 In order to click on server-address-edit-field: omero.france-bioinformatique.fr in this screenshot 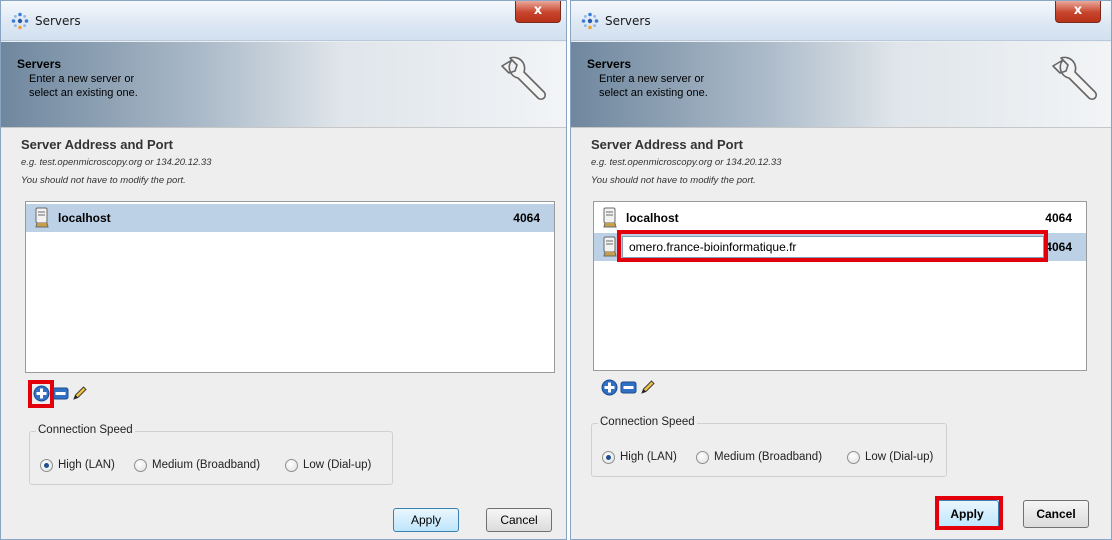, I will do `click(833, 247)`.